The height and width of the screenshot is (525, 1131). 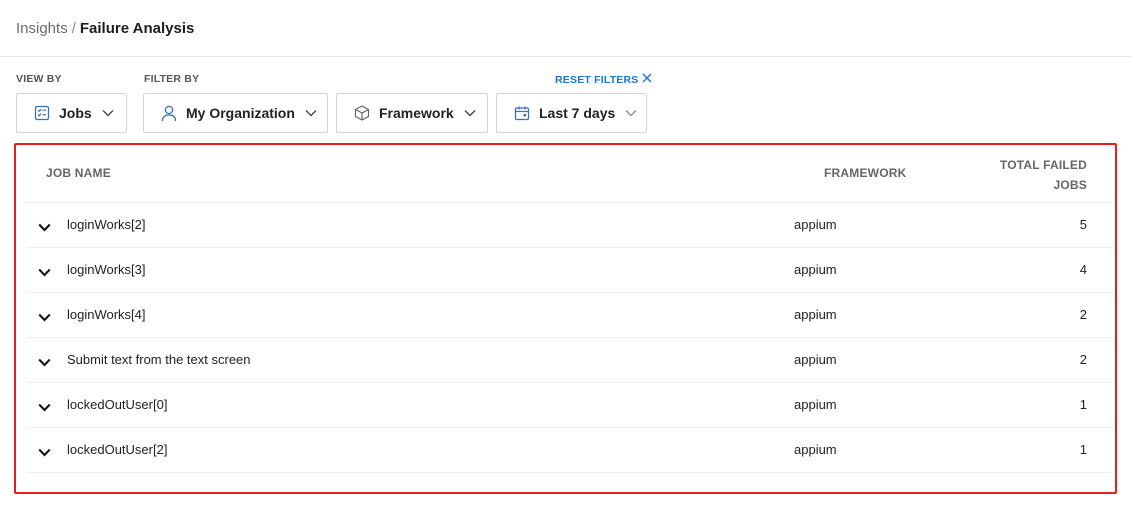 I want to click on date-range-value: Last 7 days, so click(x=577, y=113).